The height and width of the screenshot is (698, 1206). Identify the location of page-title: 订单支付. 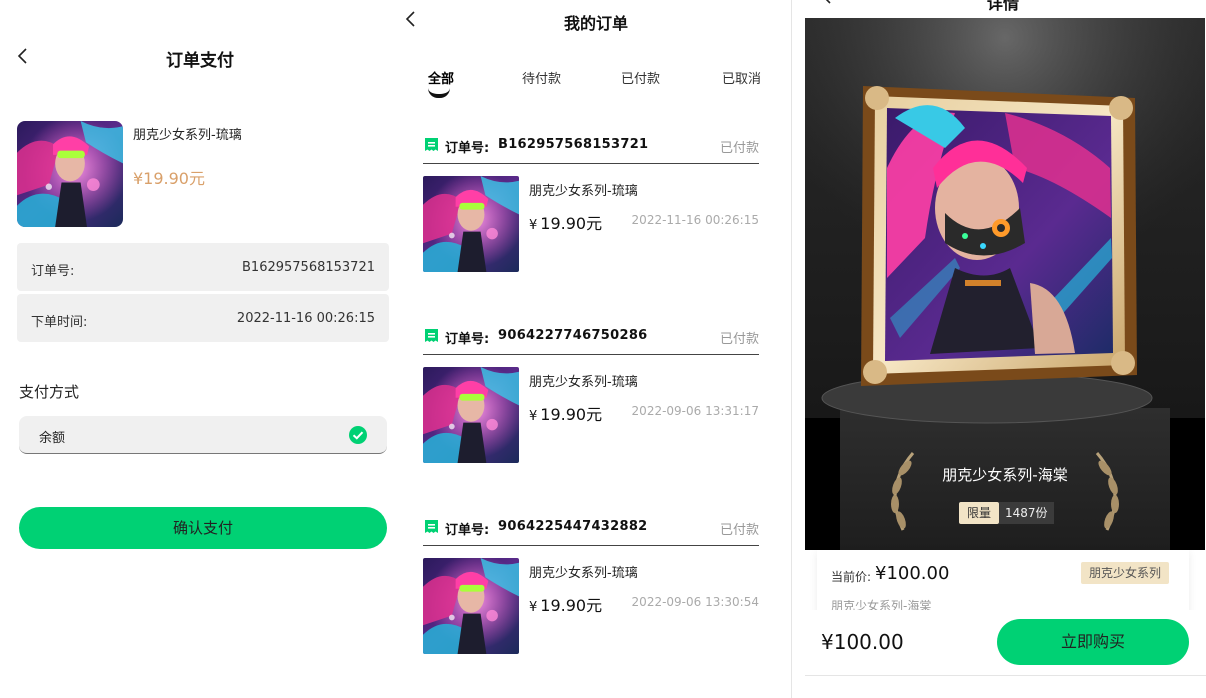
(200, 61).